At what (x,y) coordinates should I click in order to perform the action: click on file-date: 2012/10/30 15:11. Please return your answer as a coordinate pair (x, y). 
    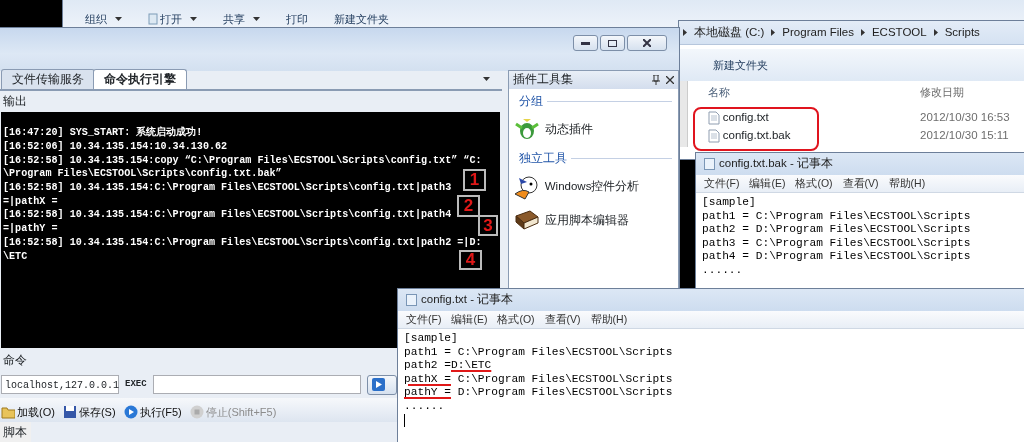
    Looking at the image, I should click on (964, 136).